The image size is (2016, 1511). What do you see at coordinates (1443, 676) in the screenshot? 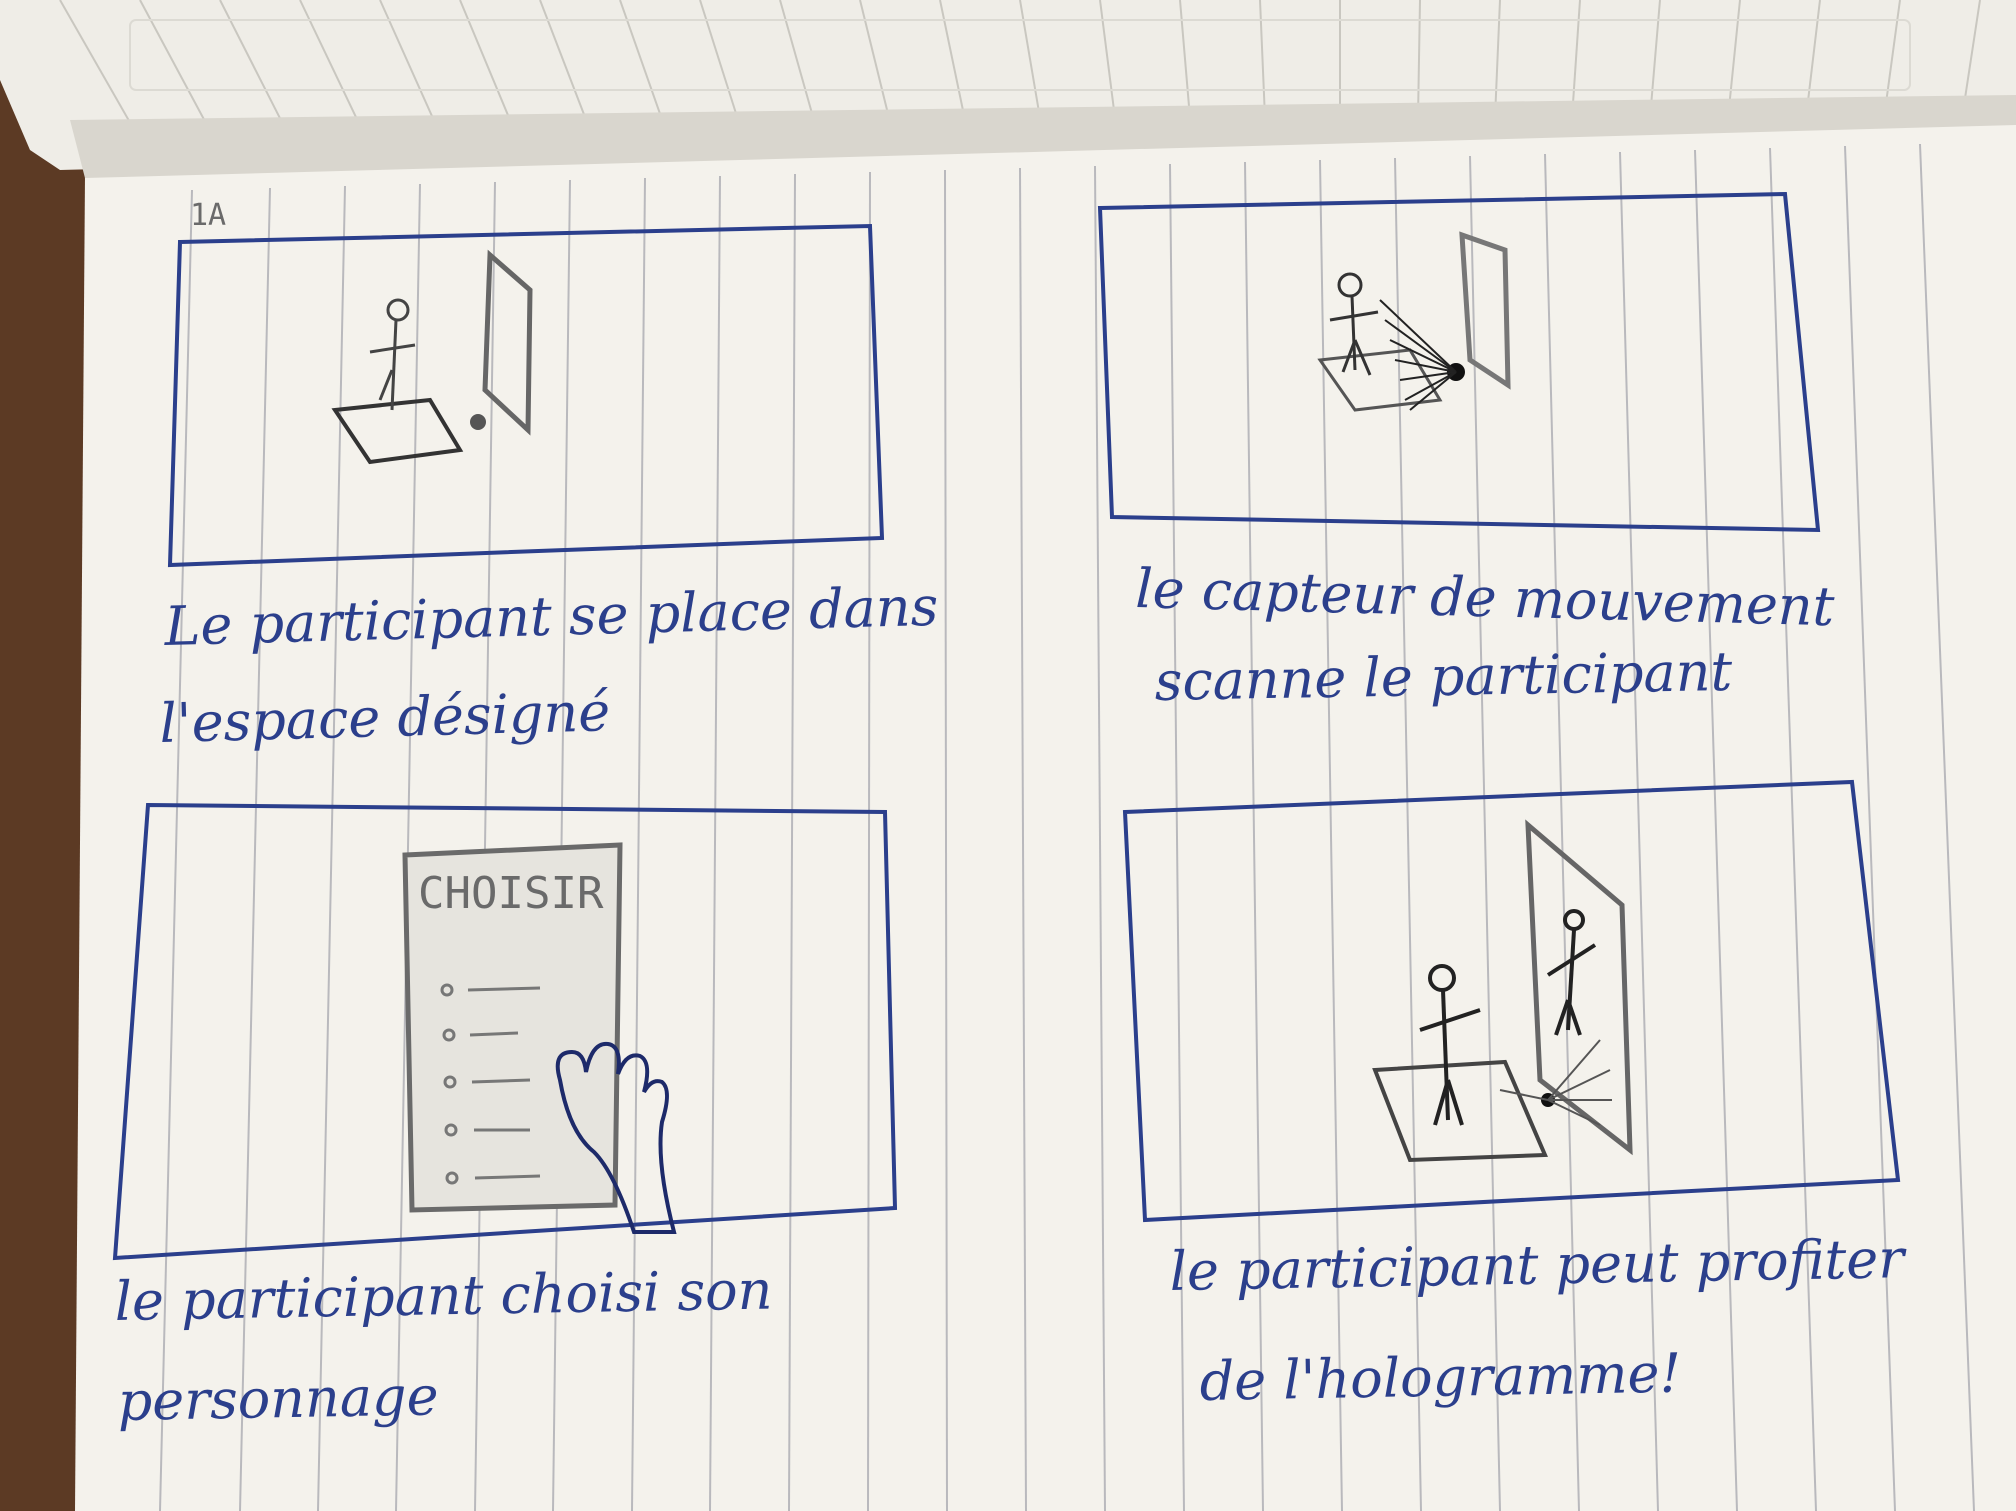
I see `panel-2-caption-line-2: scanne le participant` at bounding box center [1443, 676].